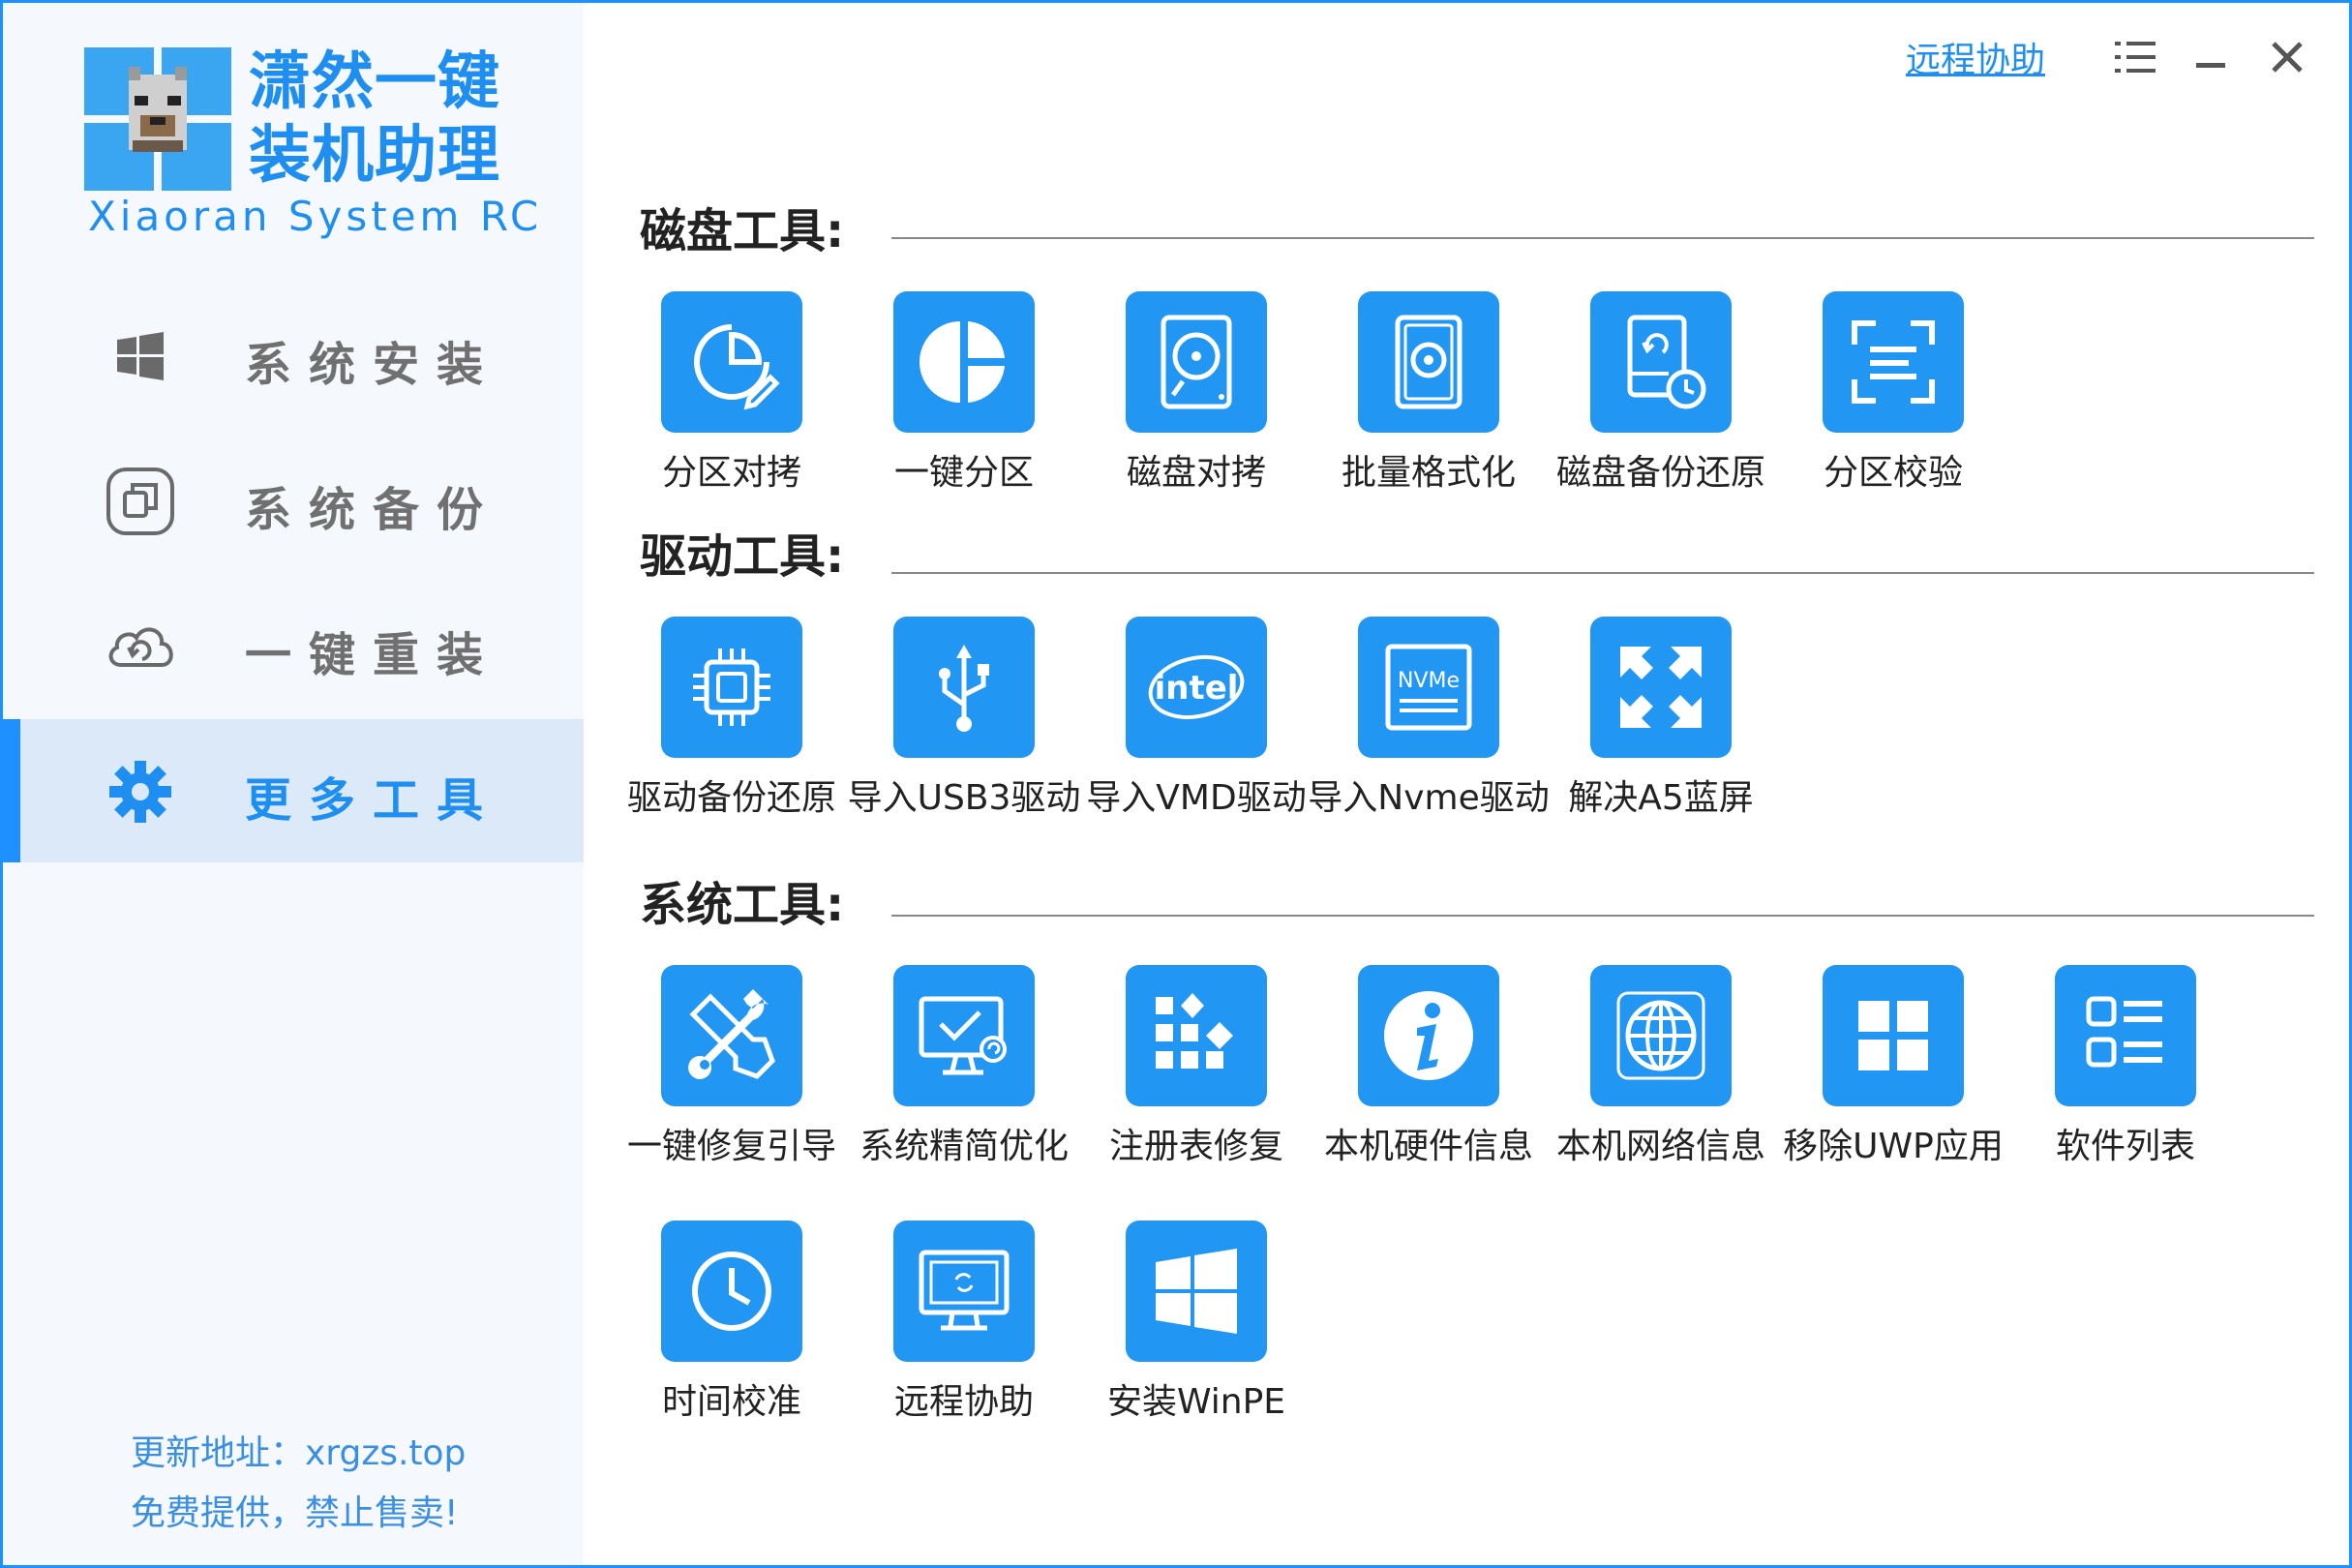  What do you see at coordinates (731, 1034) in the screenshot?
I see `wrench-icon` at bounding box center [731, 1034].